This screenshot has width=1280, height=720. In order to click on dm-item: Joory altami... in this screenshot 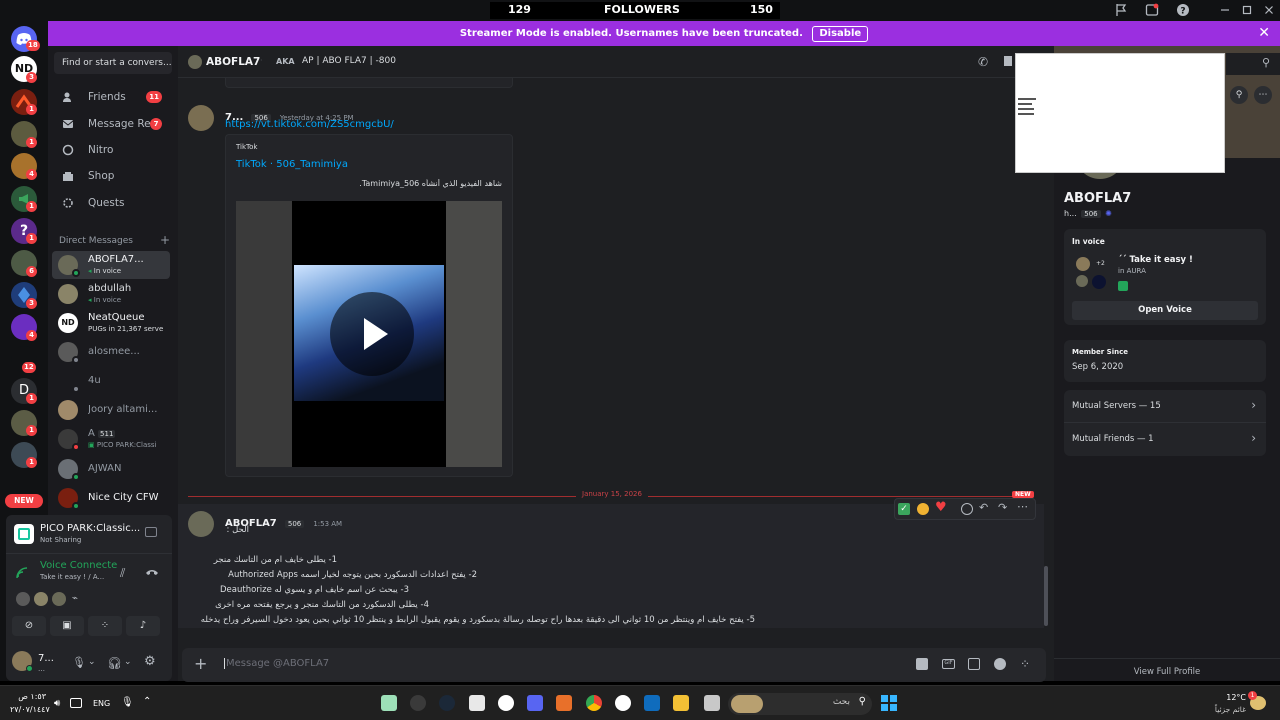, I will do `click(111, 410)`.